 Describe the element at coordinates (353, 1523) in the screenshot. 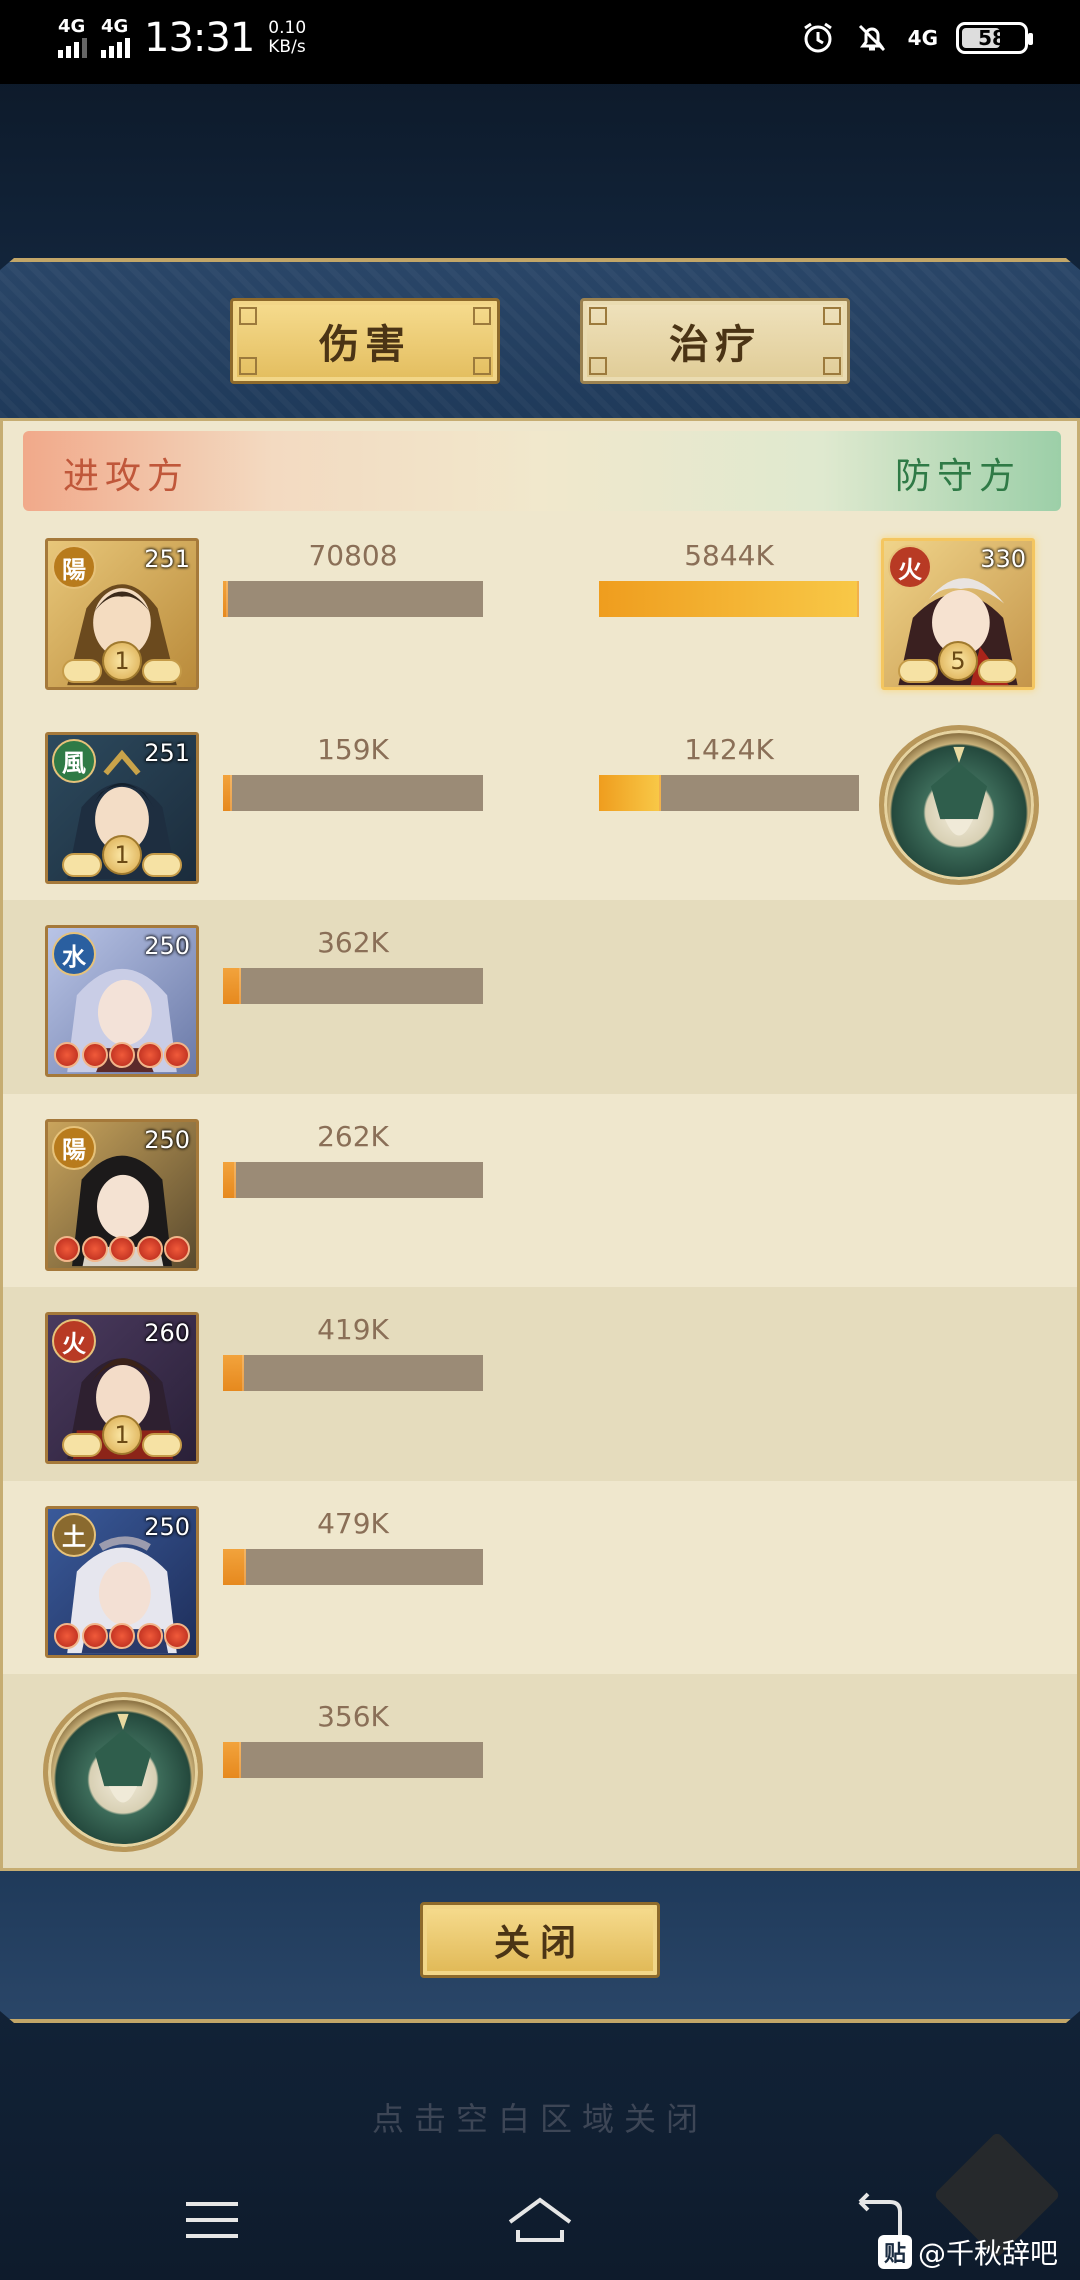

I see `damage-value: 479K` at that location.